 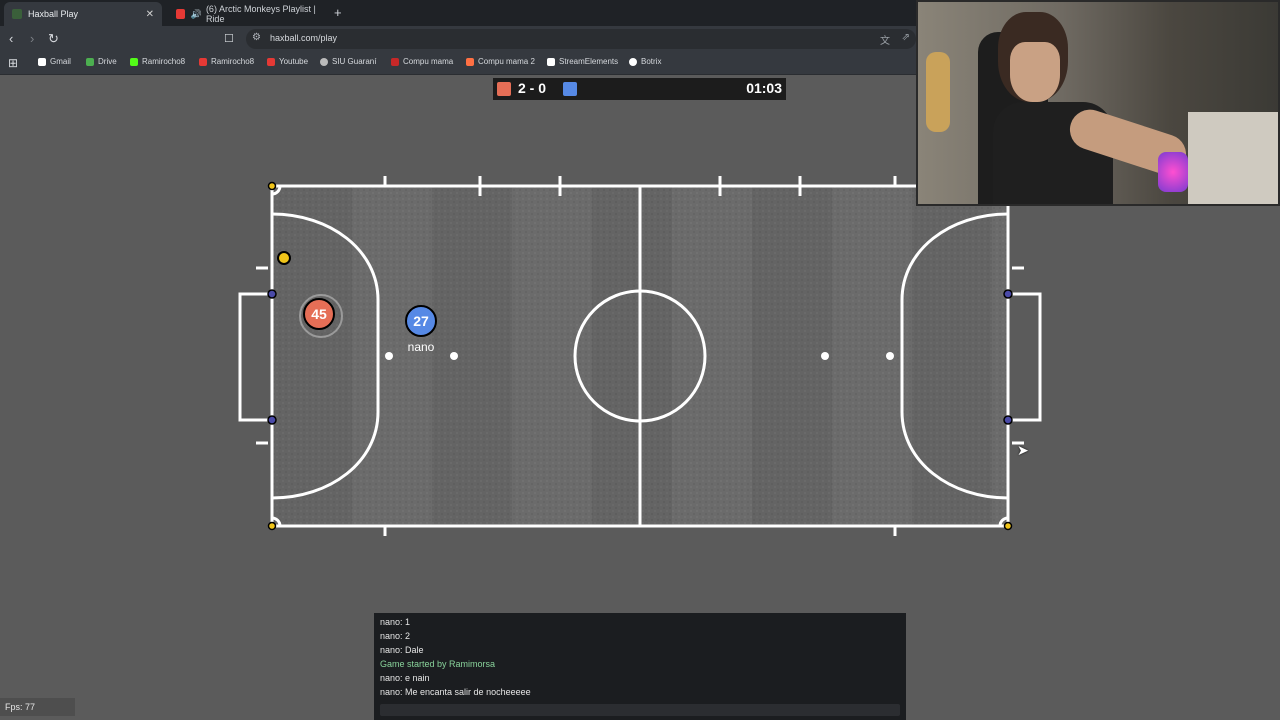 What do you see at coordinates (395, 636) in the screenshot?
I see `chat-message: nano: 2` at bounding box center [395, 636].